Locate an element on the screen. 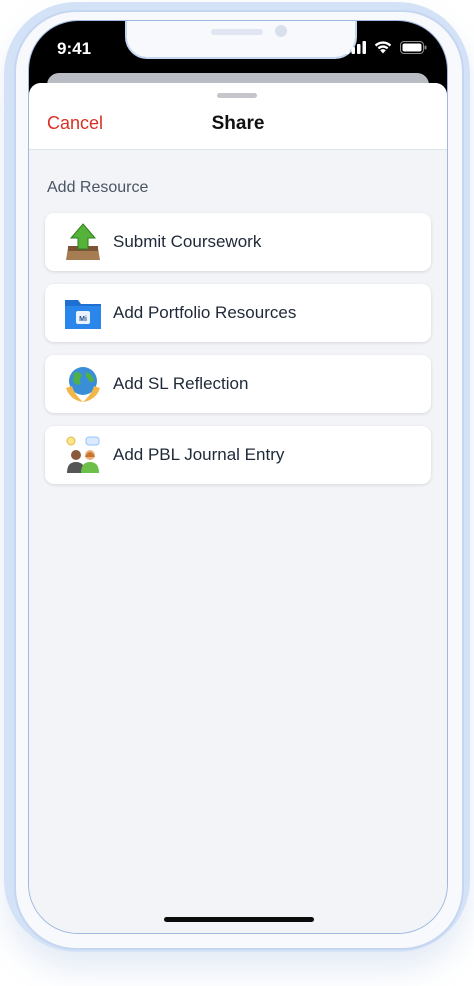  status-icons is located at coordinates (386, 47).